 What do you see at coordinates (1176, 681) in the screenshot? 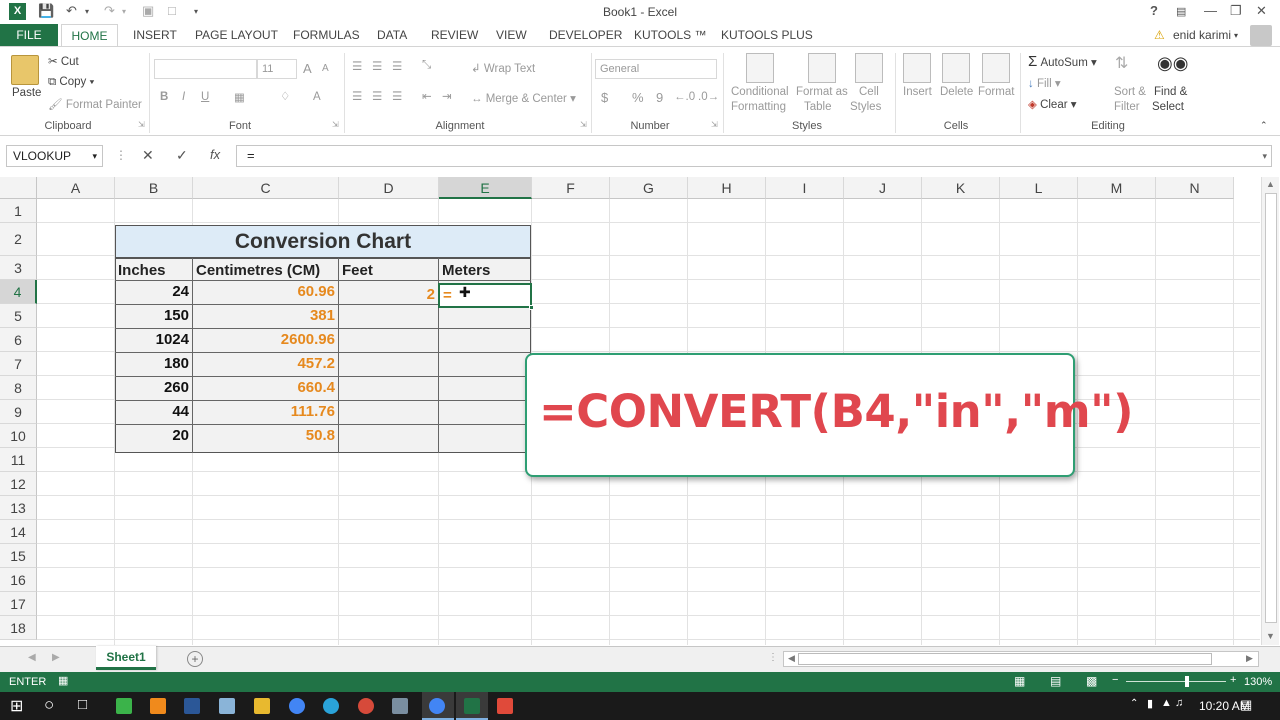
I see `zoom-slider` at bounding box center [1176, 681].